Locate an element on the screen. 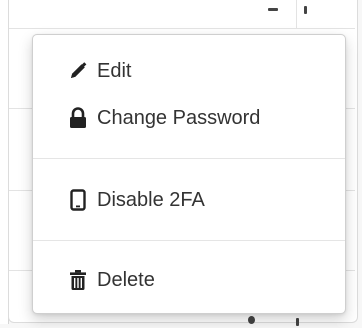 The image size is (362, 328). delete-menu-item: Delete is located at coordinates (189, 280).